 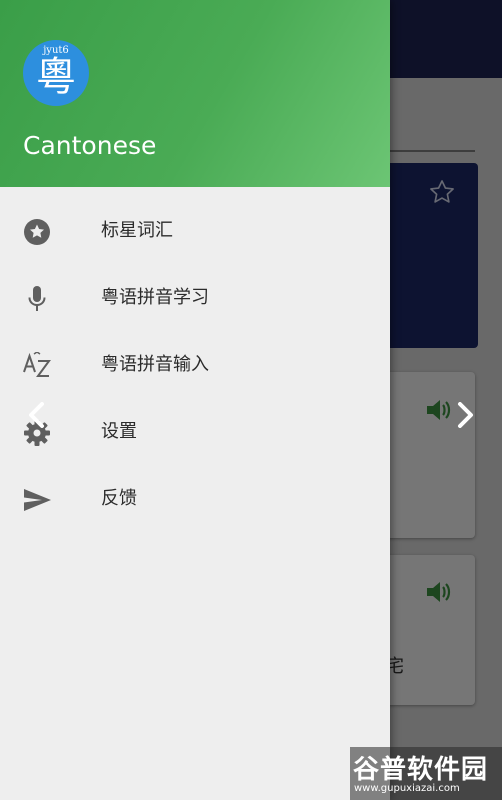 What do you see at coordinates (37, 364) in the screenshot?
I see `az-sort-icon` at bounding box center [37, 364].